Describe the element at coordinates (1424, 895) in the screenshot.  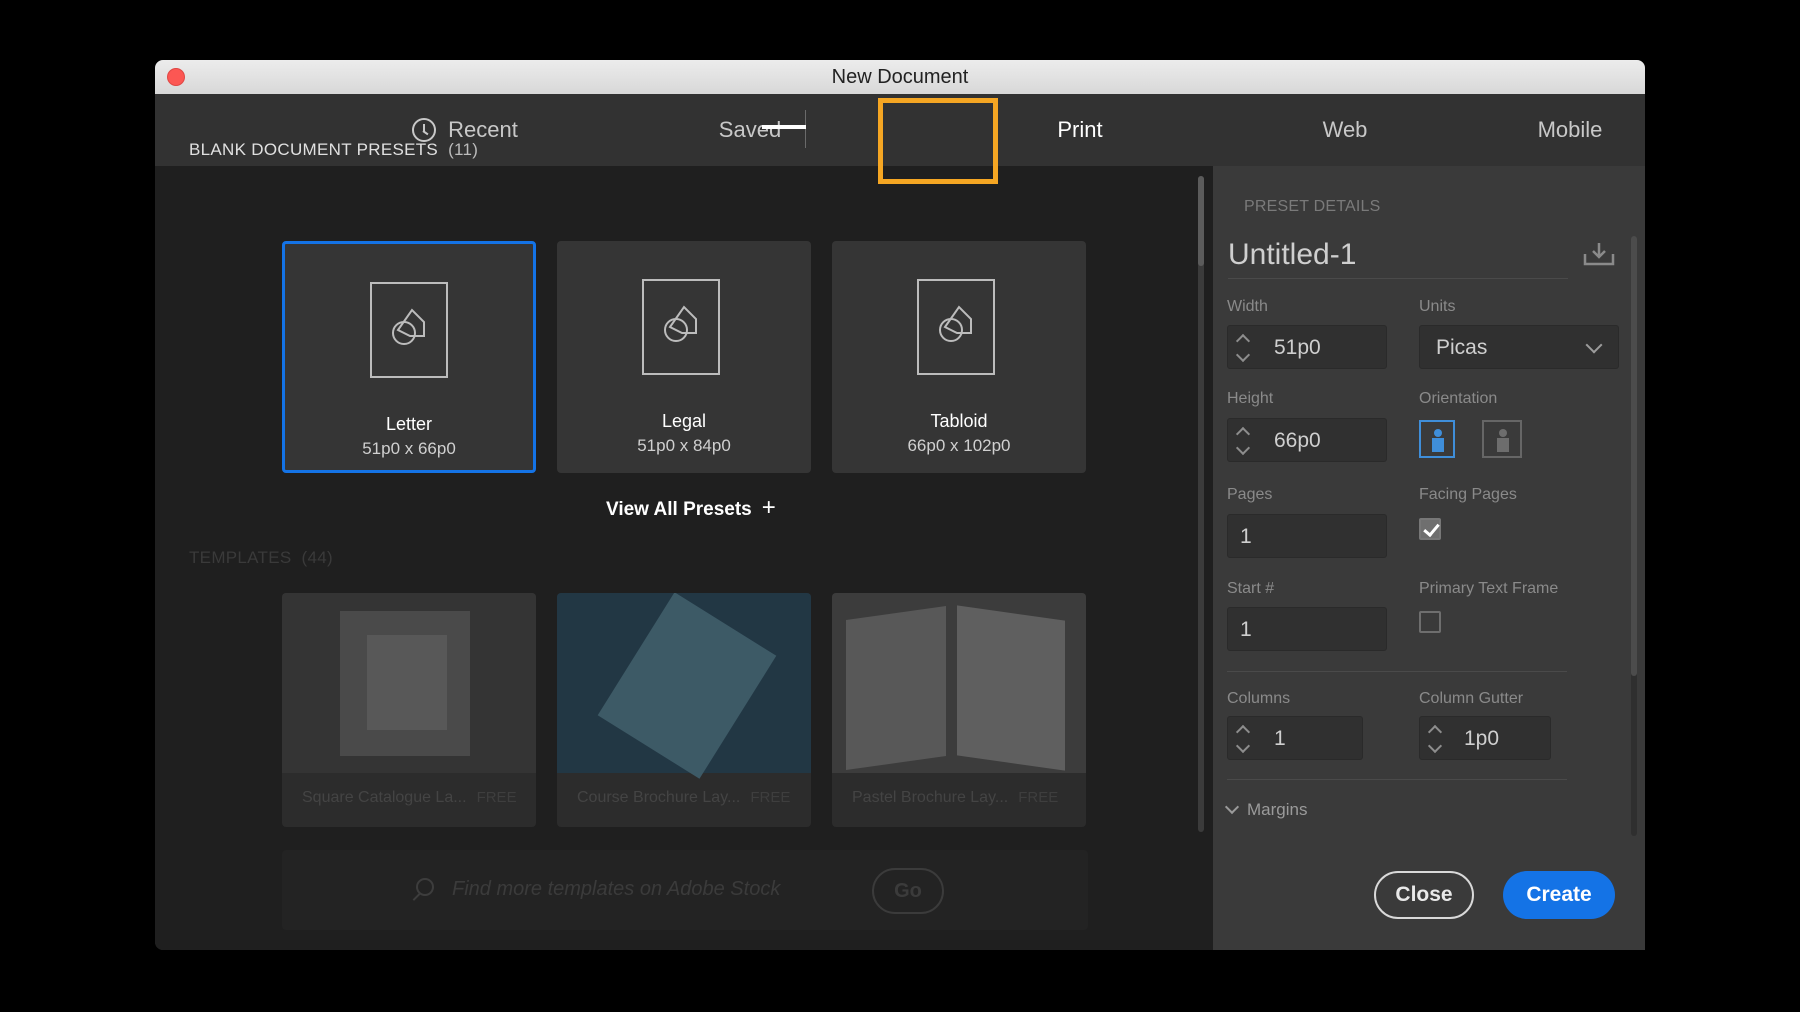
I see `close-button: Close` at that location.